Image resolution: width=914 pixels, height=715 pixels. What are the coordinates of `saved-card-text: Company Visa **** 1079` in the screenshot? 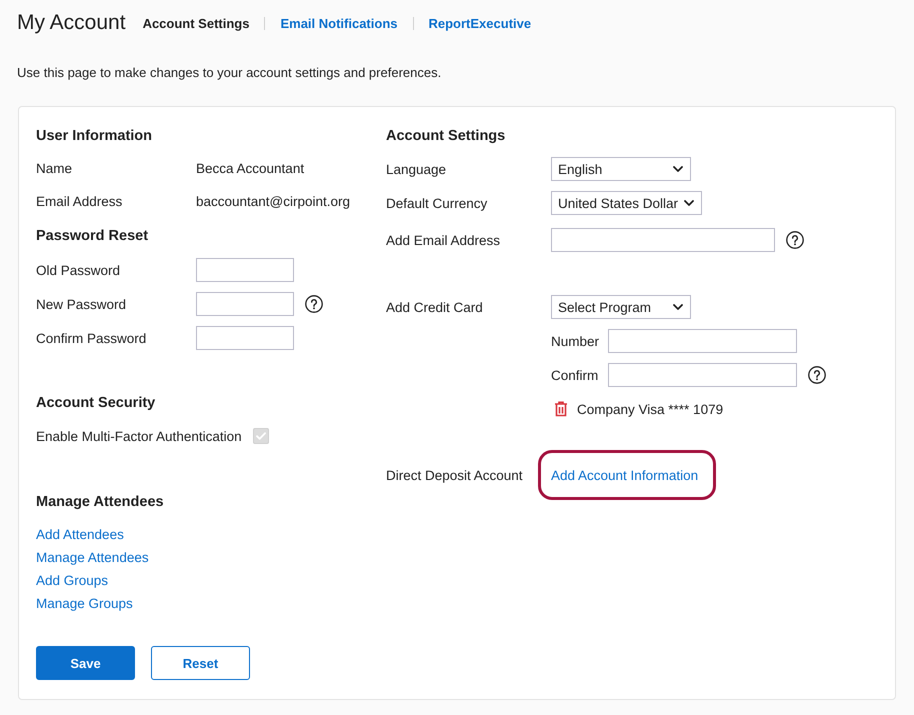 It's located at (650, 409).